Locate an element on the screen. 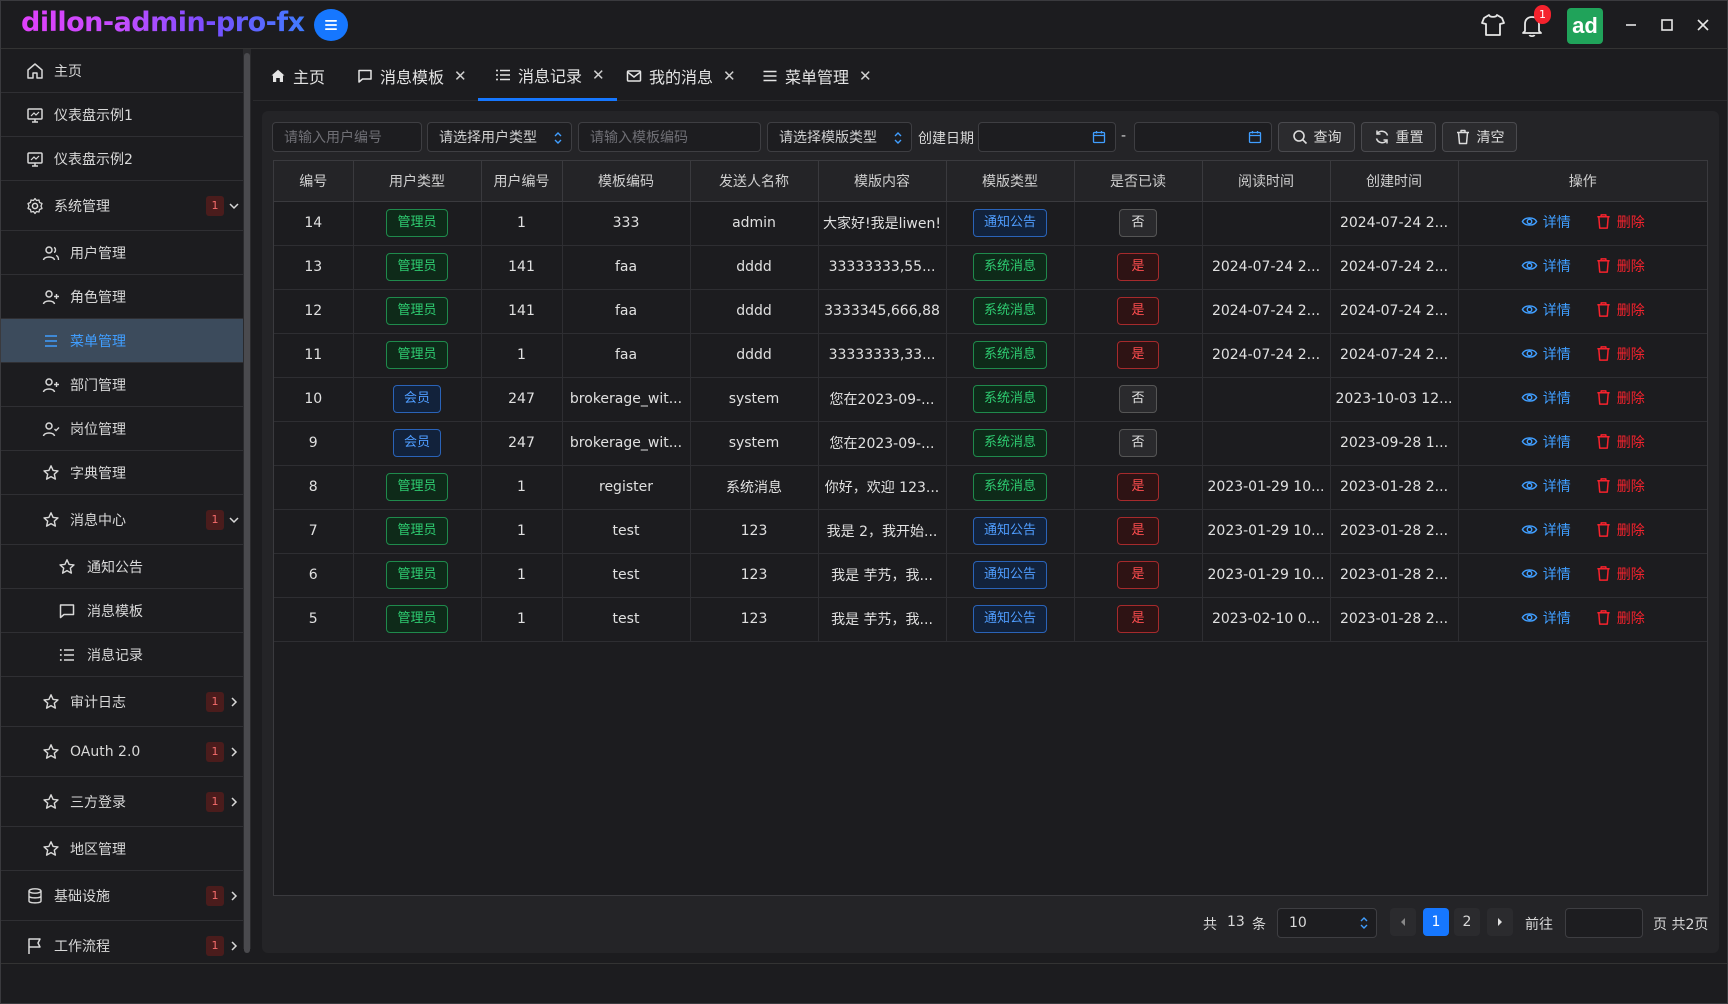 The width and height of the screenshot is (1728, 1004). close-window-button is located at coordinates (1703, 25).